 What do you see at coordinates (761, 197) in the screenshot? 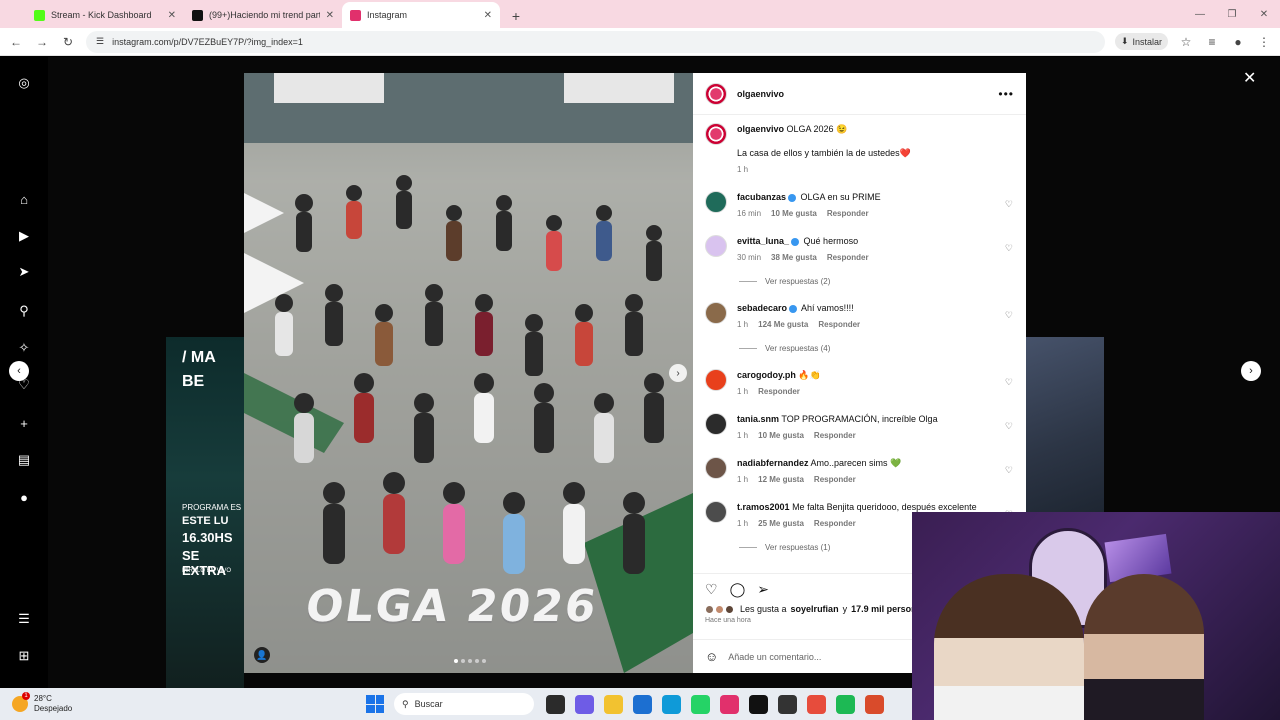
I see `comment-username: facubanzas` at bounding box center [761, 197].